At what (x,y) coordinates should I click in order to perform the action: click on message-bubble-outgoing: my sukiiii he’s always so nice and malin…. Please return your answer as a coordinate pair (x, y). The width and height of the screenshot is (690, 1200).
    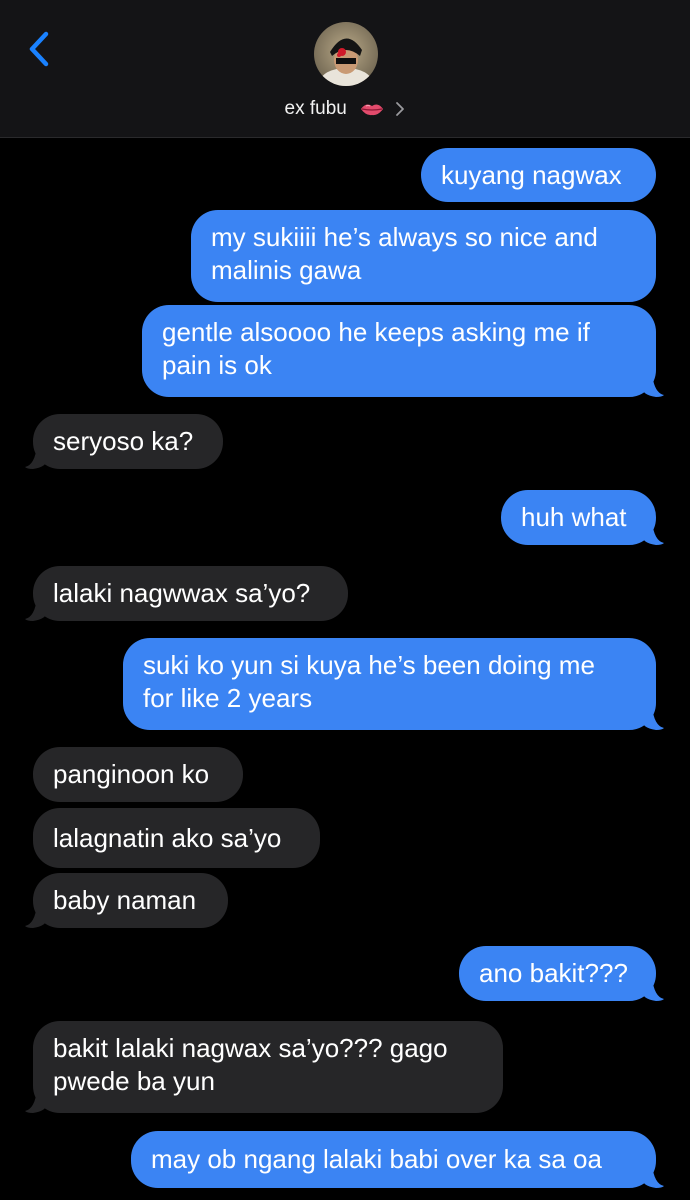
    Looking at the image, I should click on (423, 256).